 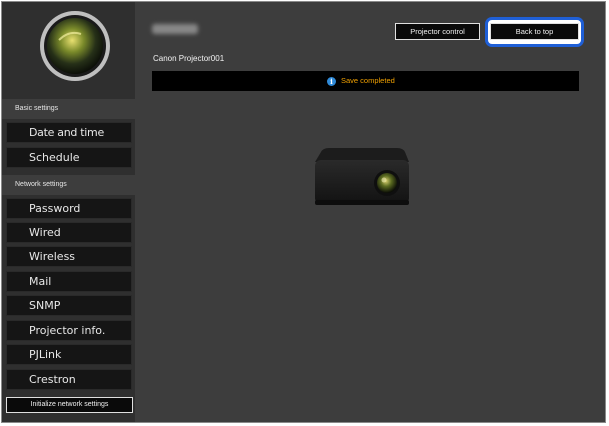 I want to click on status-message: Save completed, so click(x=368, y=80).